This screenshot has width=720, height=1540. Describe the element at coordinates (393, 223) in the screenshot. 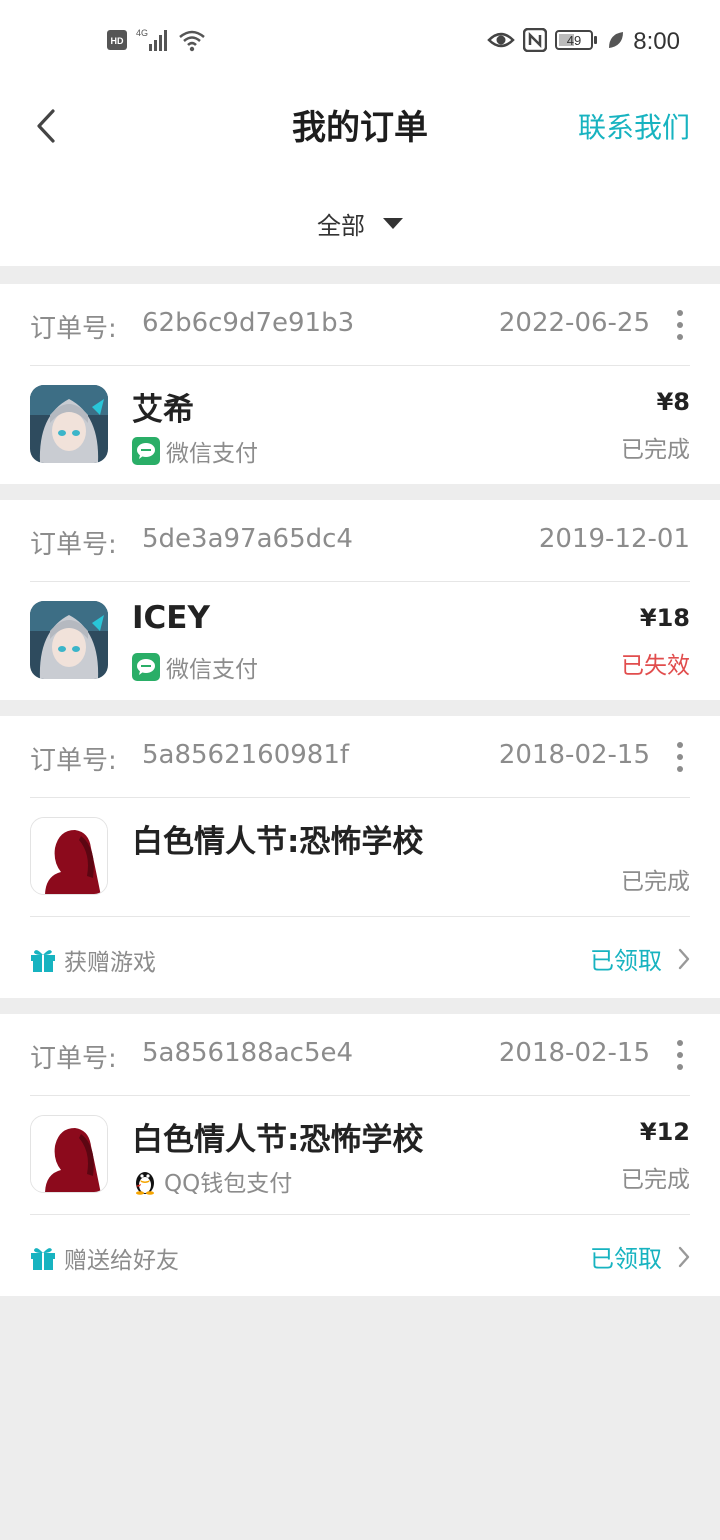

I see `caret-down-icon` at that location.